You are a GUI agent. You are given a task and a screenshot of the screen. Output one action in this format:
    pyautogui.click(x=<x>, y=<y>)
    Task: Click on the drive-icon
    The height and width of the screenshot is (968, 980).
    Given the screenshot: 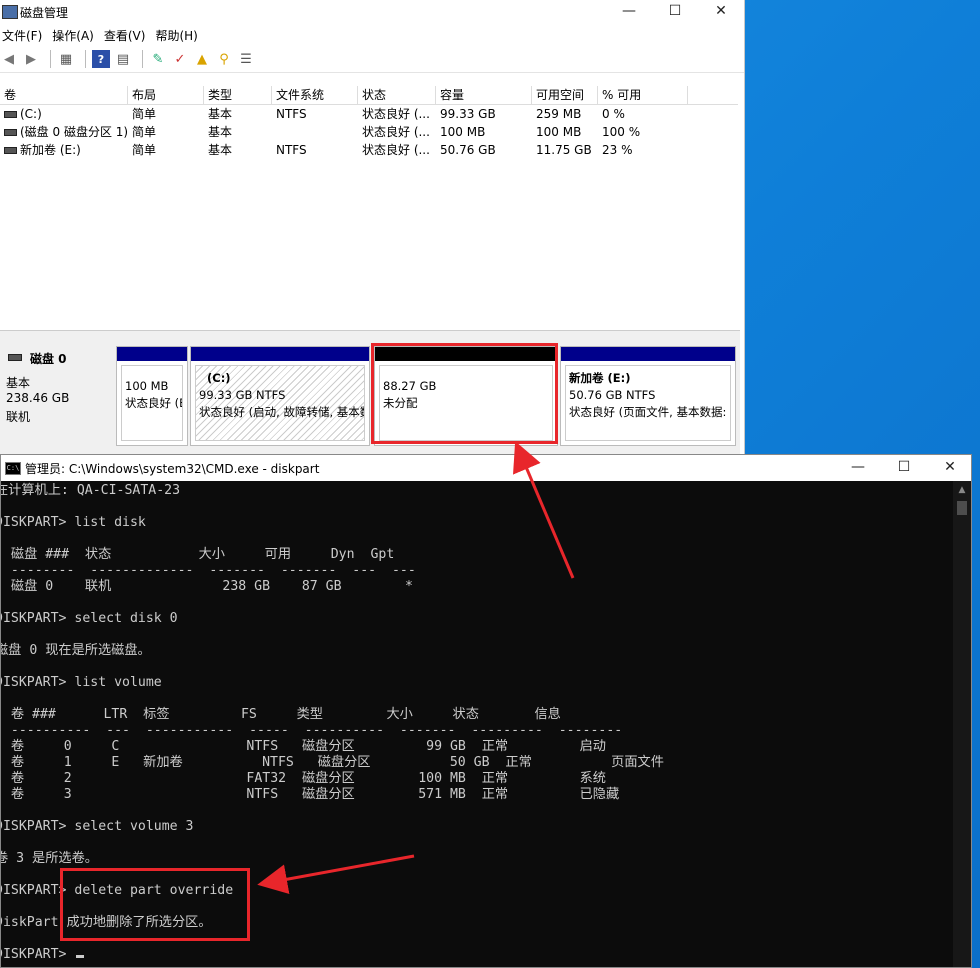 What is the action you would take?
    pyautogui.click(x=10, y=132)
    